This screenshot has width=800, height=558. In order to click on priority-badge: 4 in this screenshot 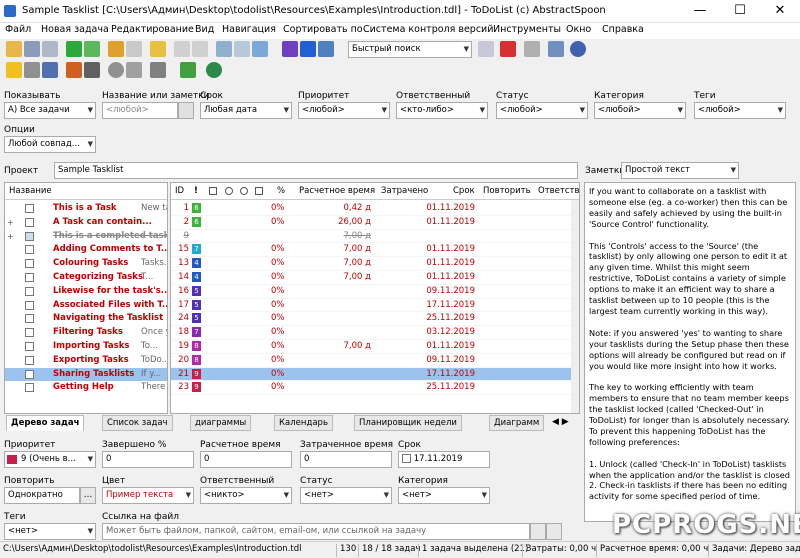, I will do `click(196, 276)`.